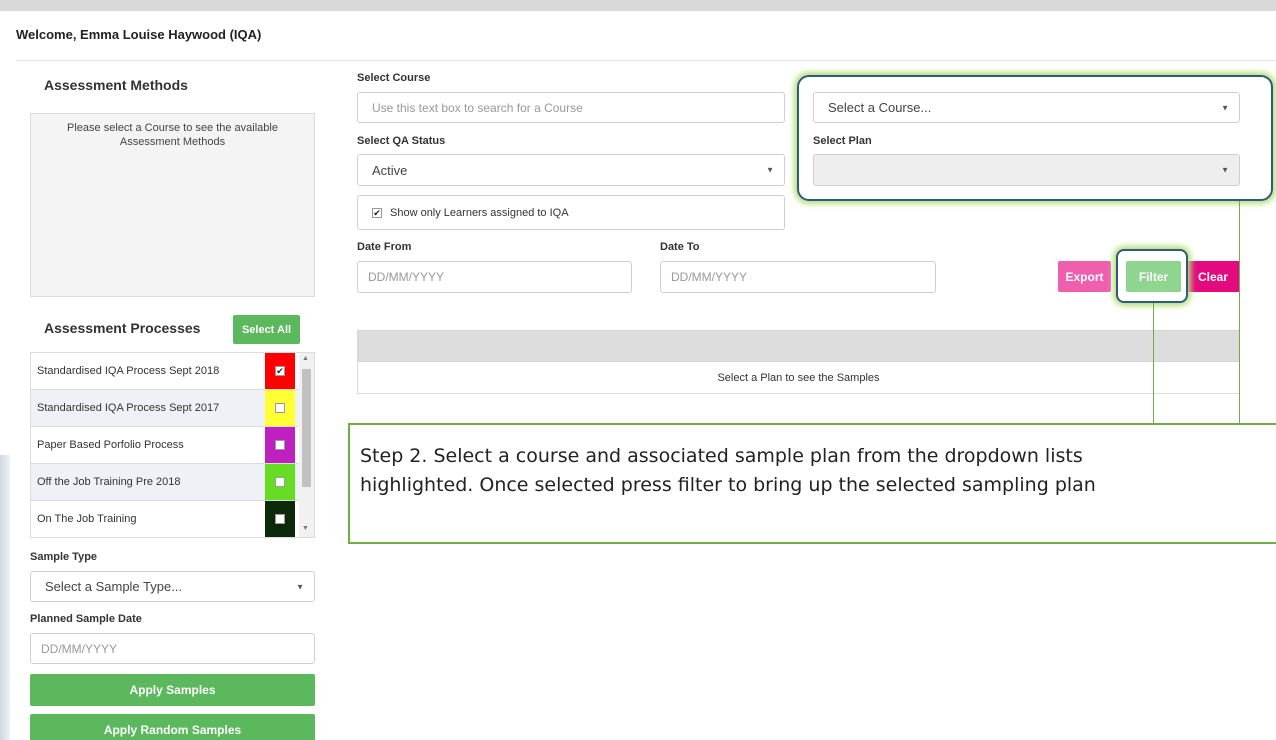 The image size is (1276, 740). Describe the element at coordinates (122, 328) in the screenshot. I see `assessment-processes-title: Assessment Processes` at that location.